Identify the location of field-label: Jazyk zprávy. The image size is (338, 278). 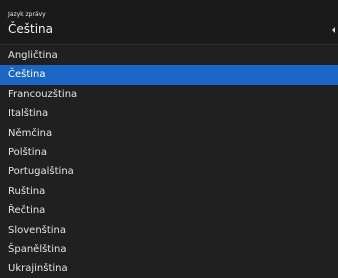
(27, 14).